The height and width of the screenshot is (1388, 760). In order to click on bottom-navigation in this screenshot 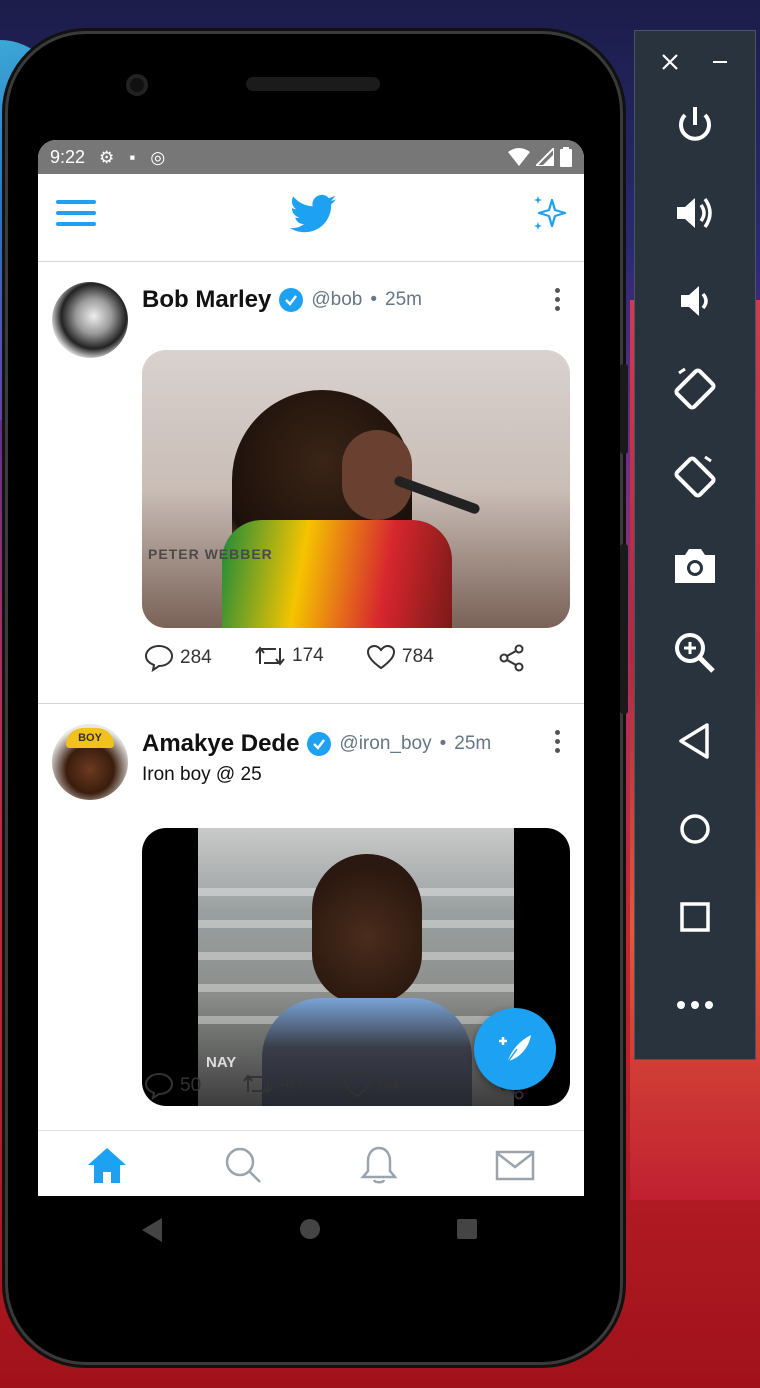, I will do `click(311, 1163)`.